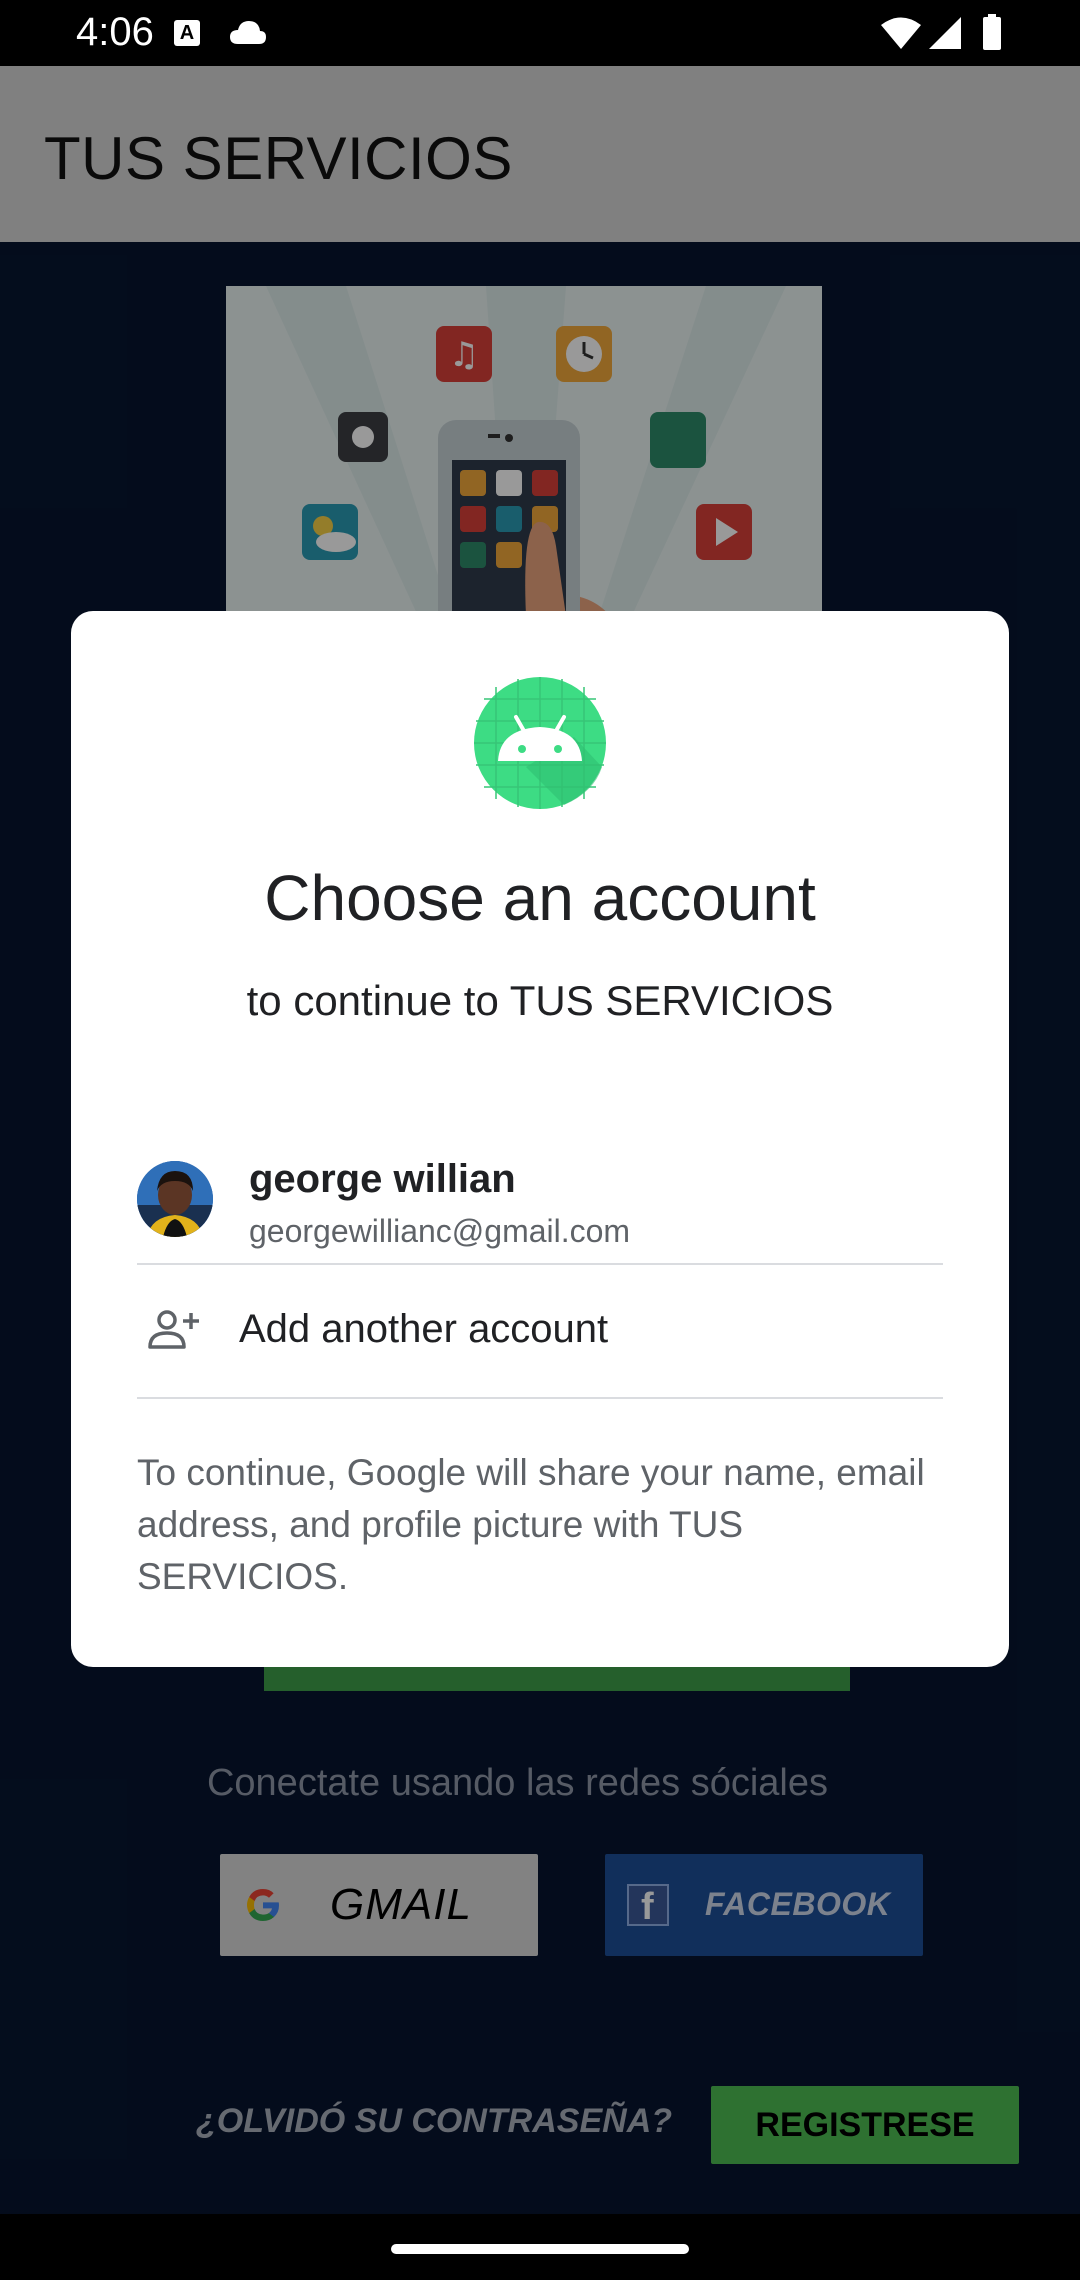  What do you see at coordinates (992, 32) in the screenshot?
I see `battery-icon` at bounding box center [992, 32].